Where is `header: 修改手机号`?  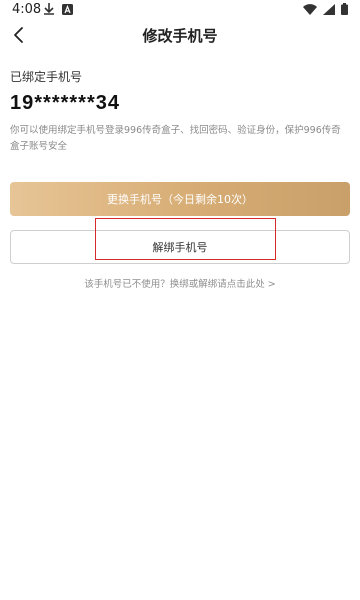
header: 修改手机号 is located at coordinates (180, 35).